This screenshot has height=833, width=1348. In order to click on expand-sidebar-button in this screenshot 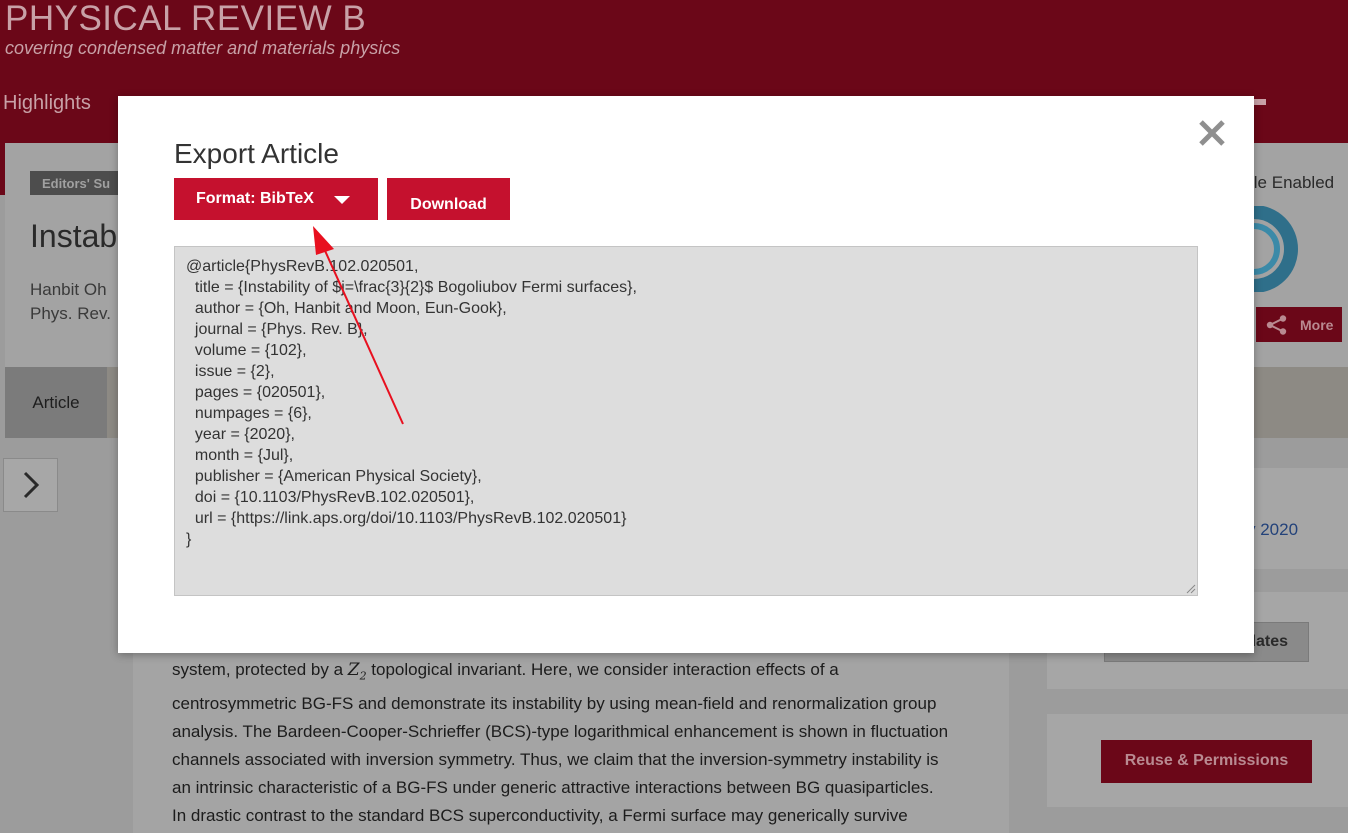, I will do `click(30, 485)`.